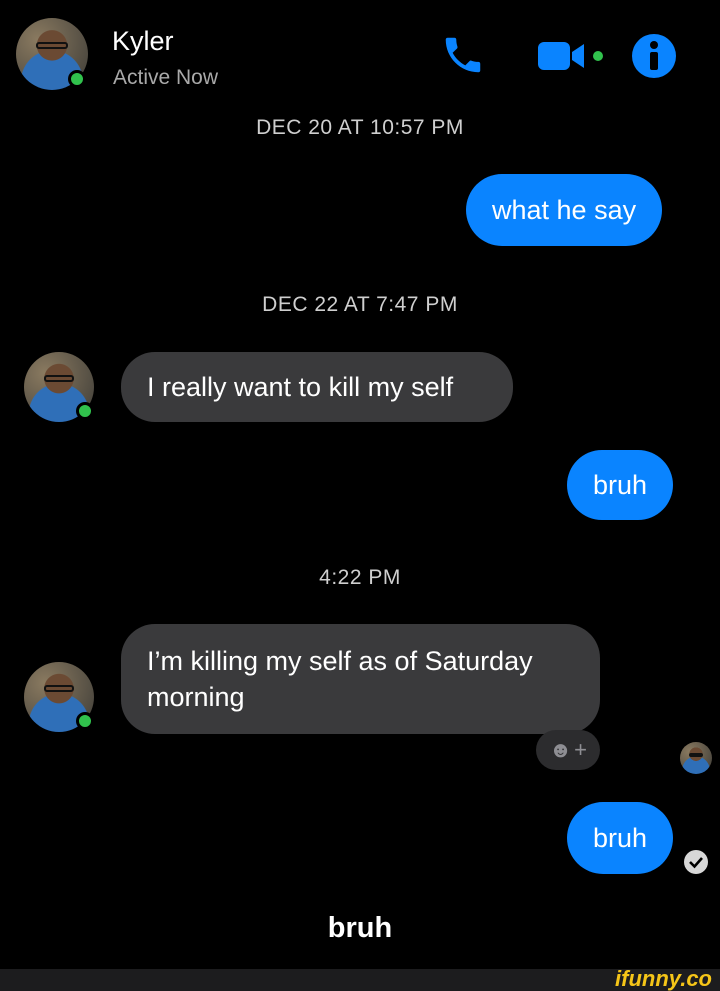 The image size is (720, 991). Describe the element at coordinates (360, 577) in the screenshot. I see `timestamp-4-22: 4:22 PM` at that location.